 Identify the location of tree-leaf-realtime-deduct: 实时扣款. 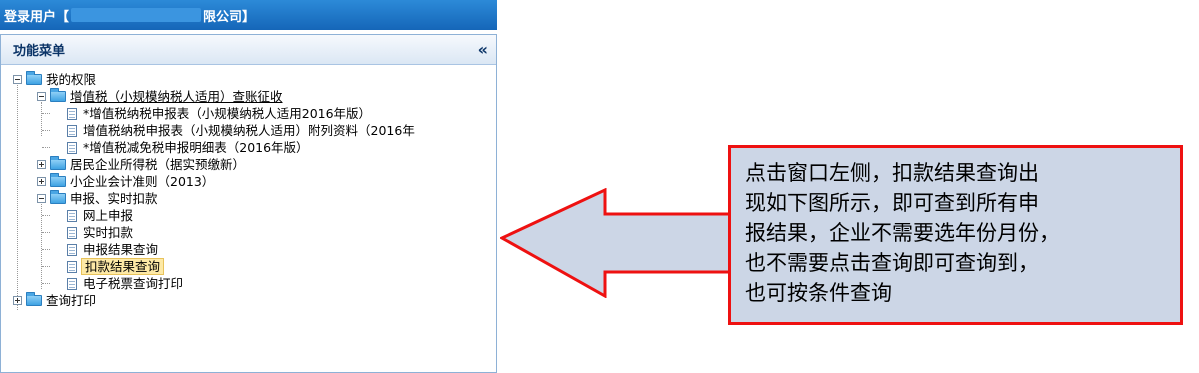
(248, 232).